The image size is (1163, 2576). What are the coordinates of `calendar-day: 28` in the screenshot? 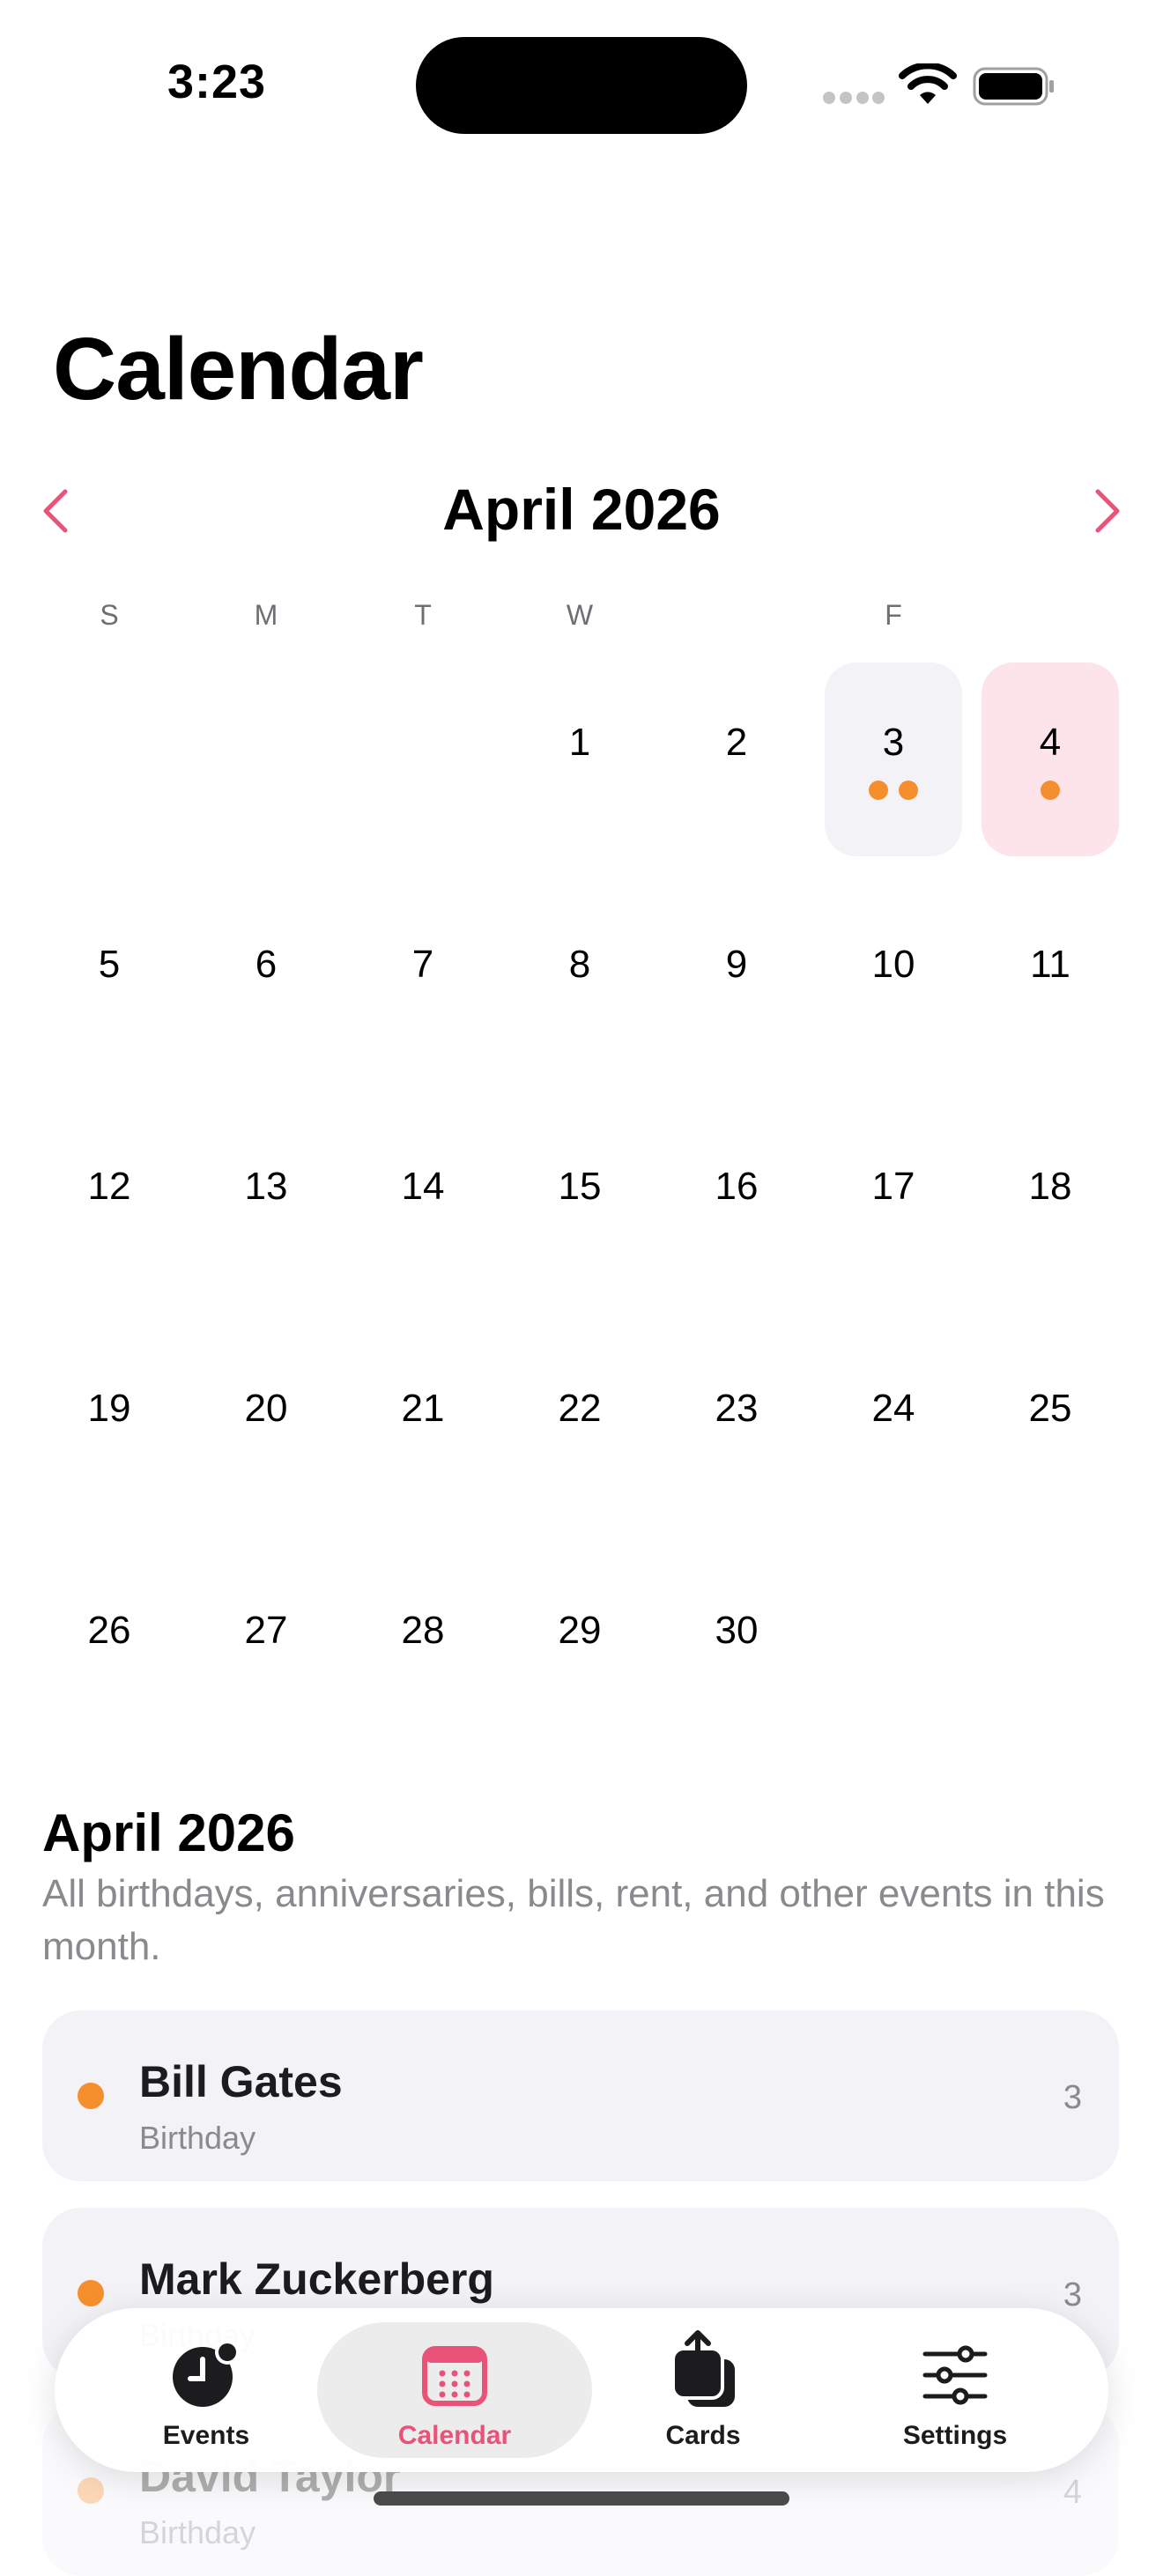 It's located at (423, 1648).